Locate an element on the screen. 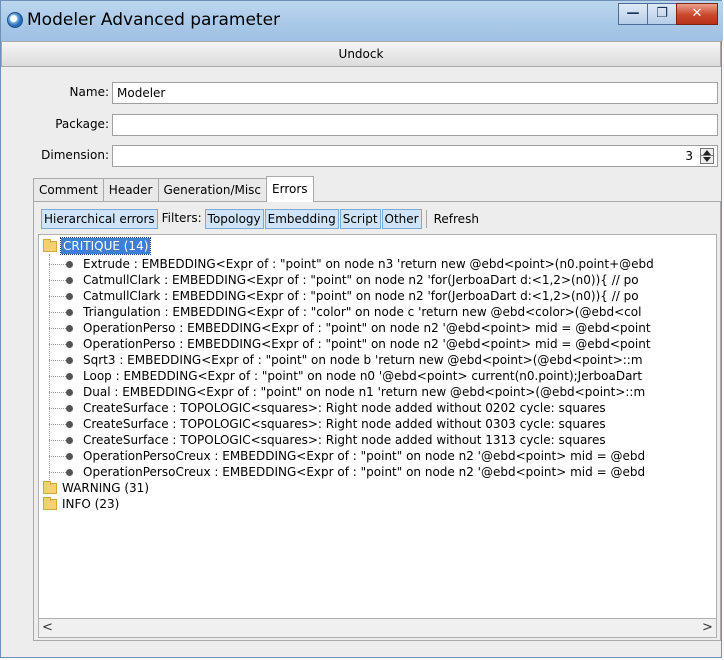 The image size is (724, 660). spinner-arrows is located at coordinates (707, 156).